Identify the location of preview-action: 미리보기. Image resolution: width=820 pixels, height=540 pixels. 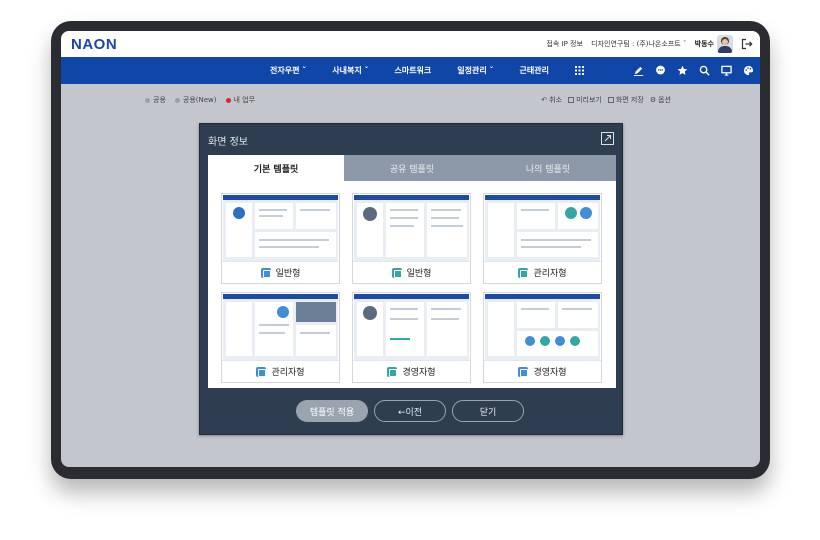
(585, 100).